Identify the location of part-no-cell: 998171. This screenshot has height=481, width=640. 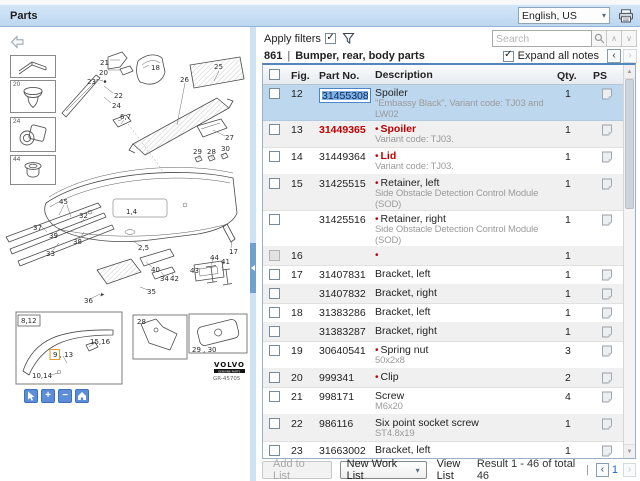
(347, 401).